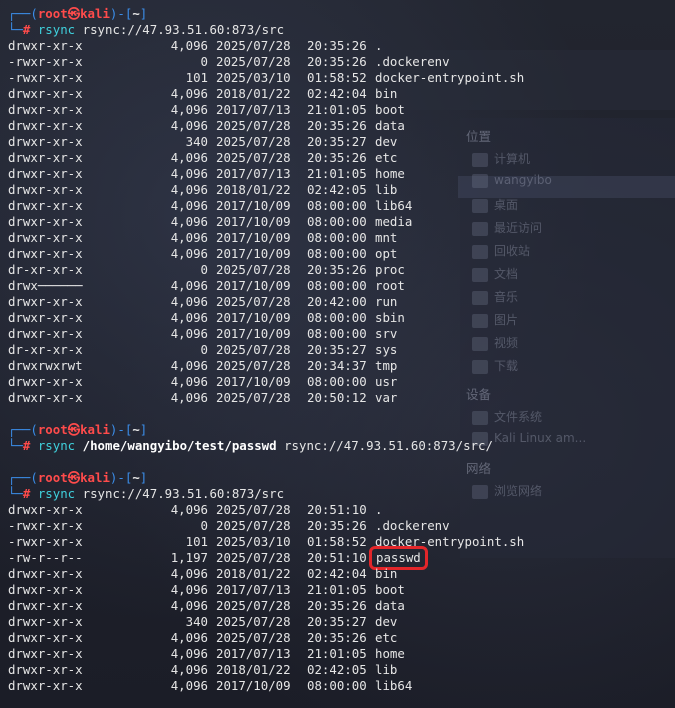 The image size is (675, 708). I want to click on file-date: 2018/01/22, so click(253, 669).